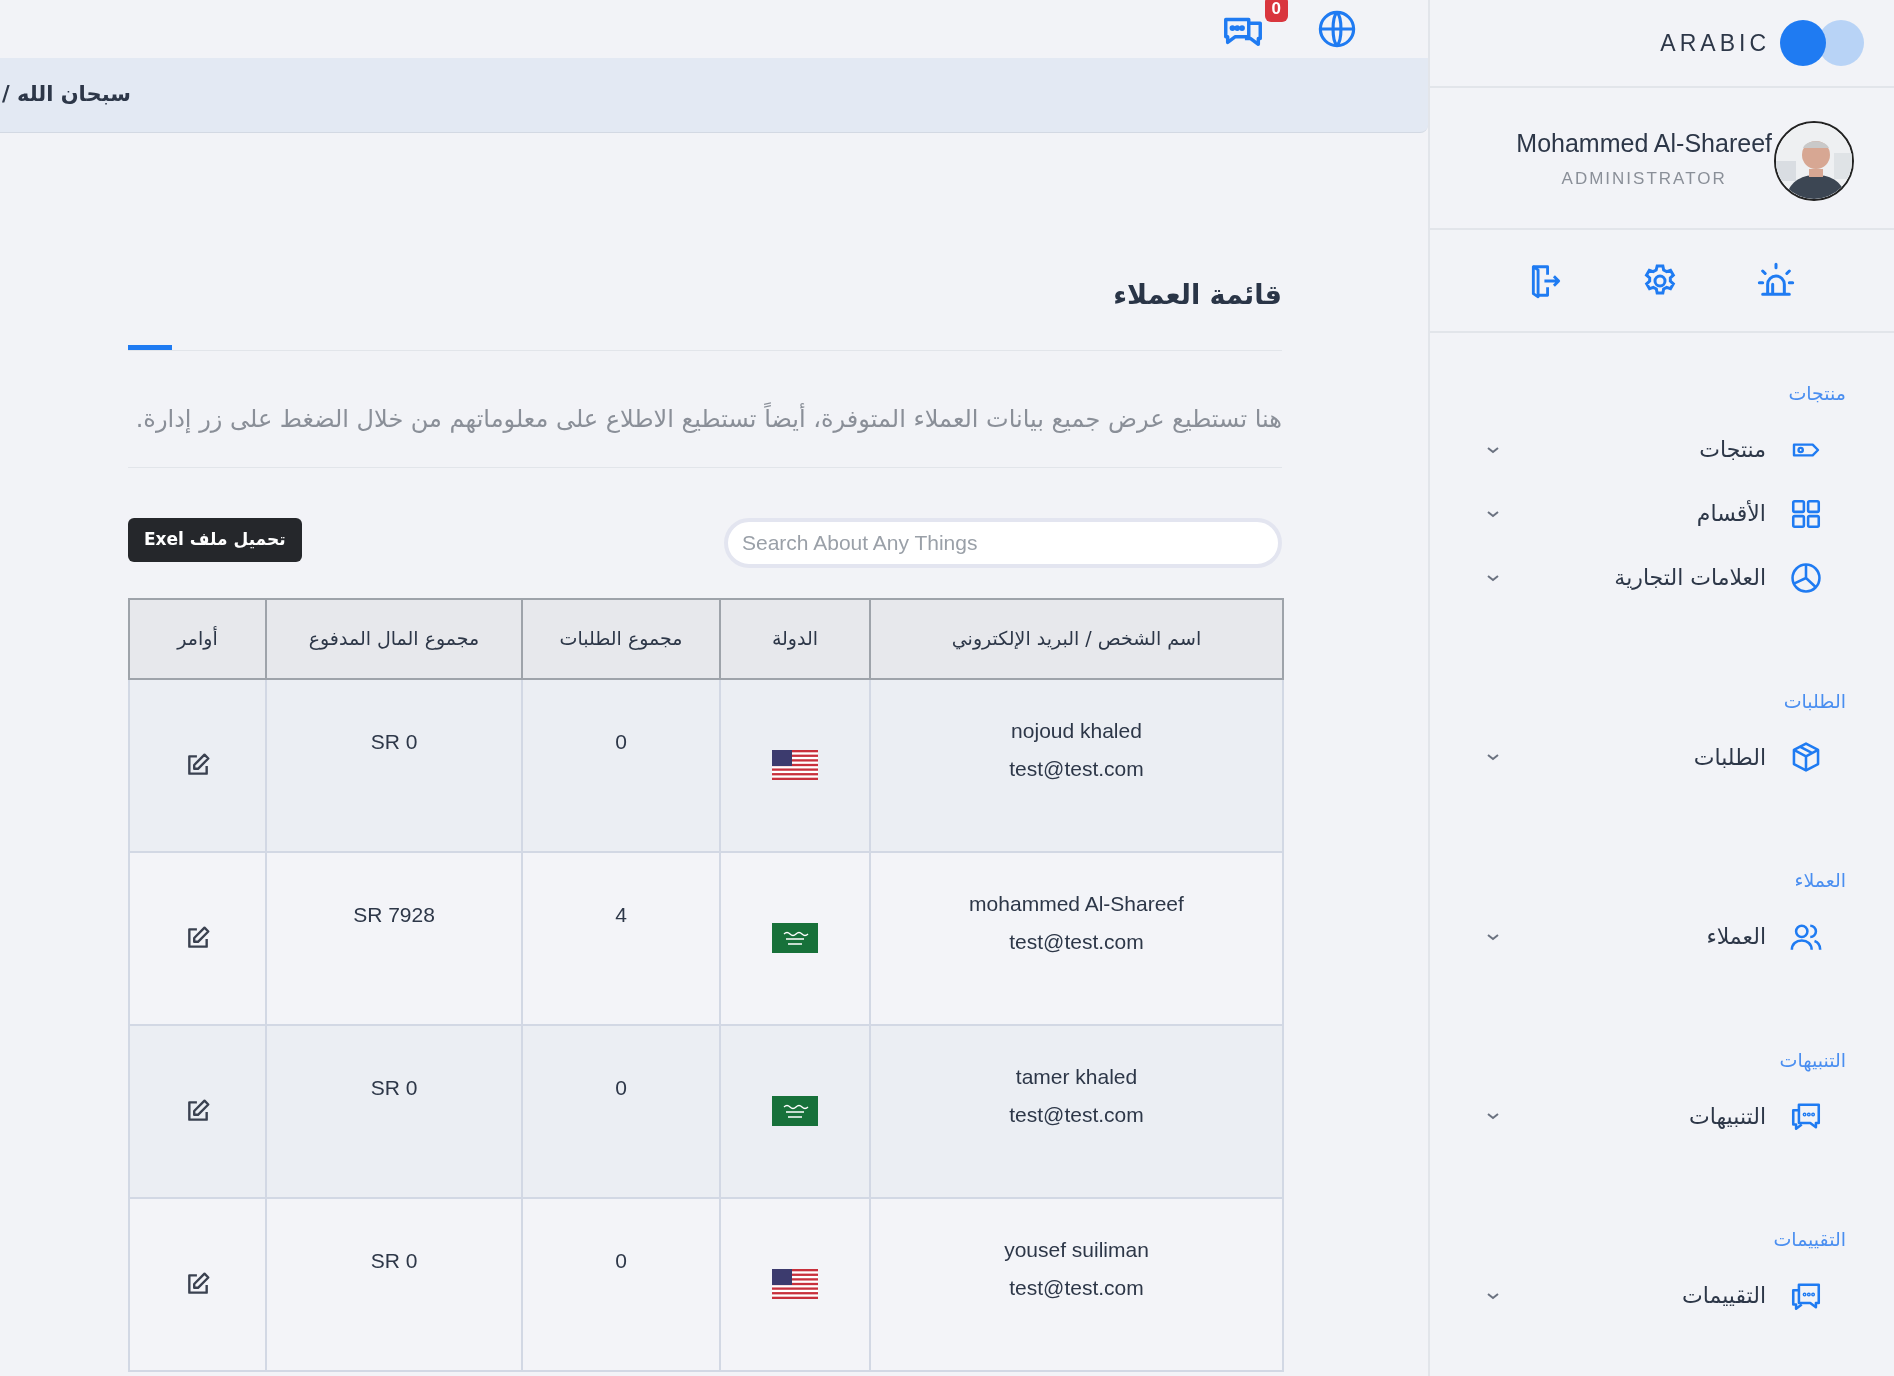 This screenshot has height=1376, width=1894. I want to click on menu-item: منتجات, so click(1662, 449).